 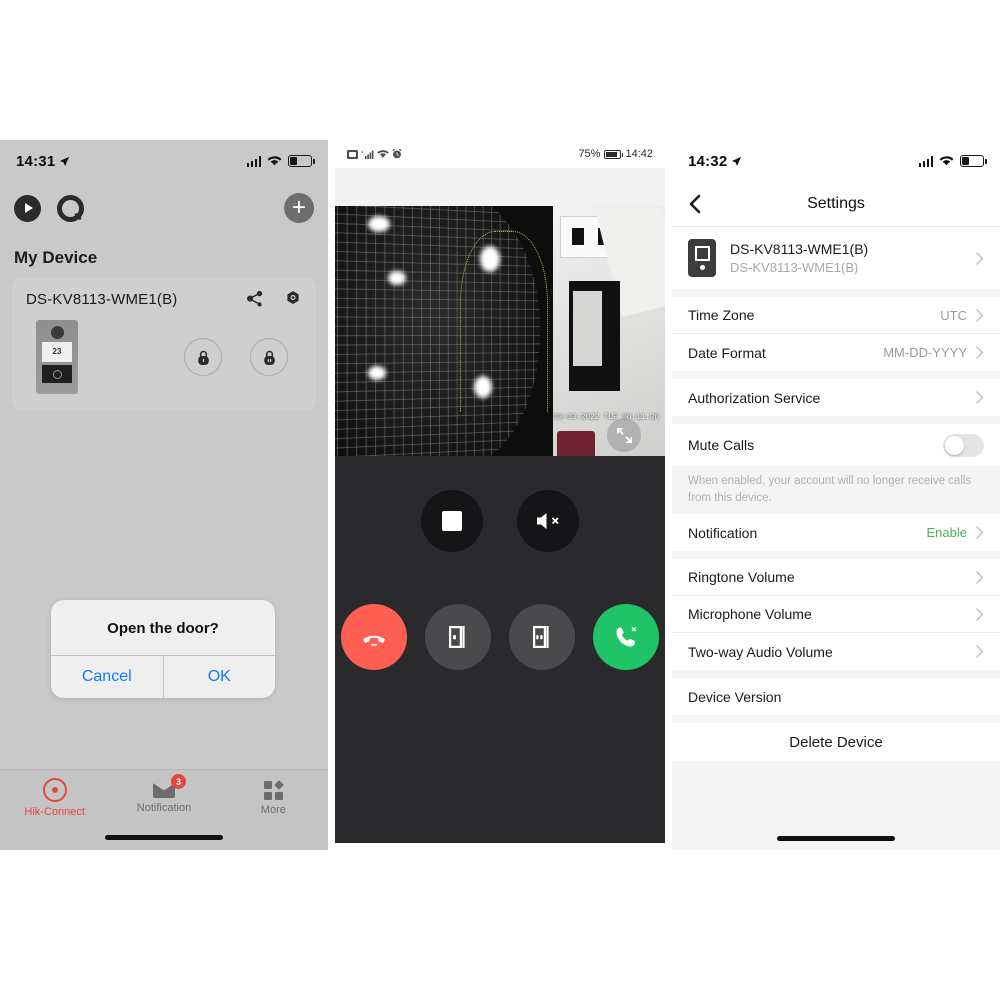 What do you see at coordinates (500, 504) in the screenshot?
I see `call-controls-row-top` at bounding box center [500, 504].